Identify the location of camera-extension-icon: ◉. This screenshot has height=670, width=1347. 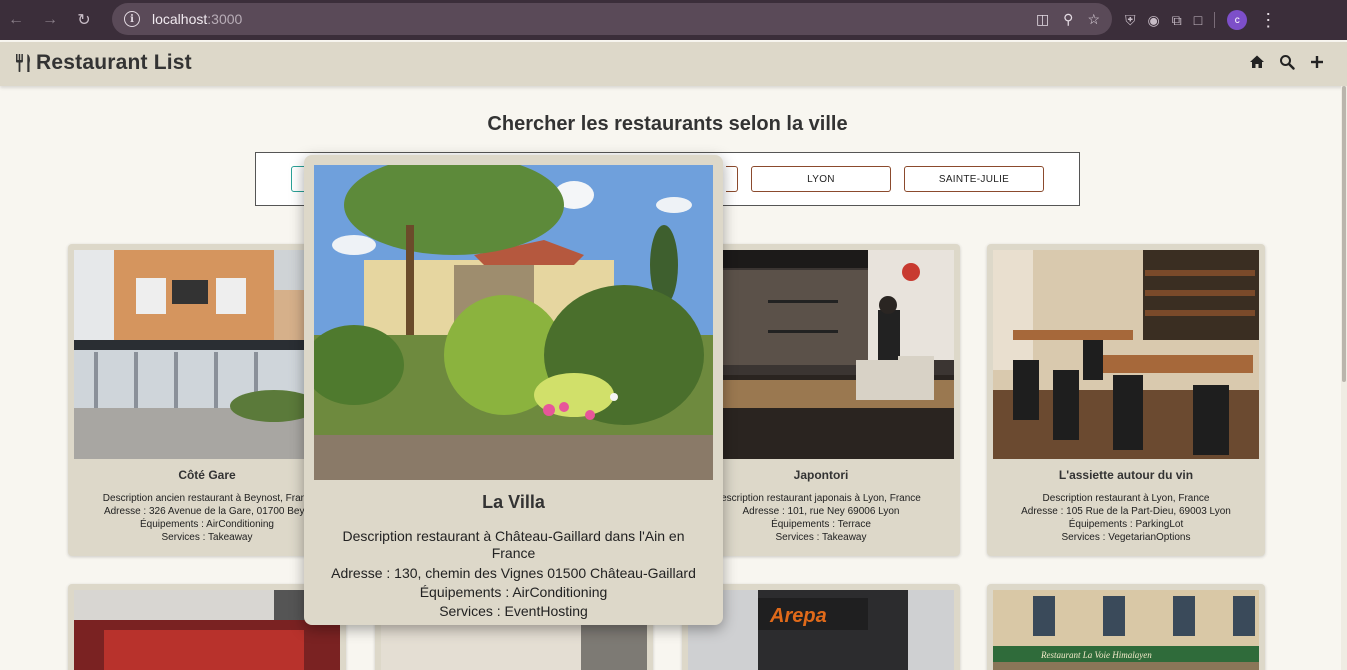
(1154, 20).